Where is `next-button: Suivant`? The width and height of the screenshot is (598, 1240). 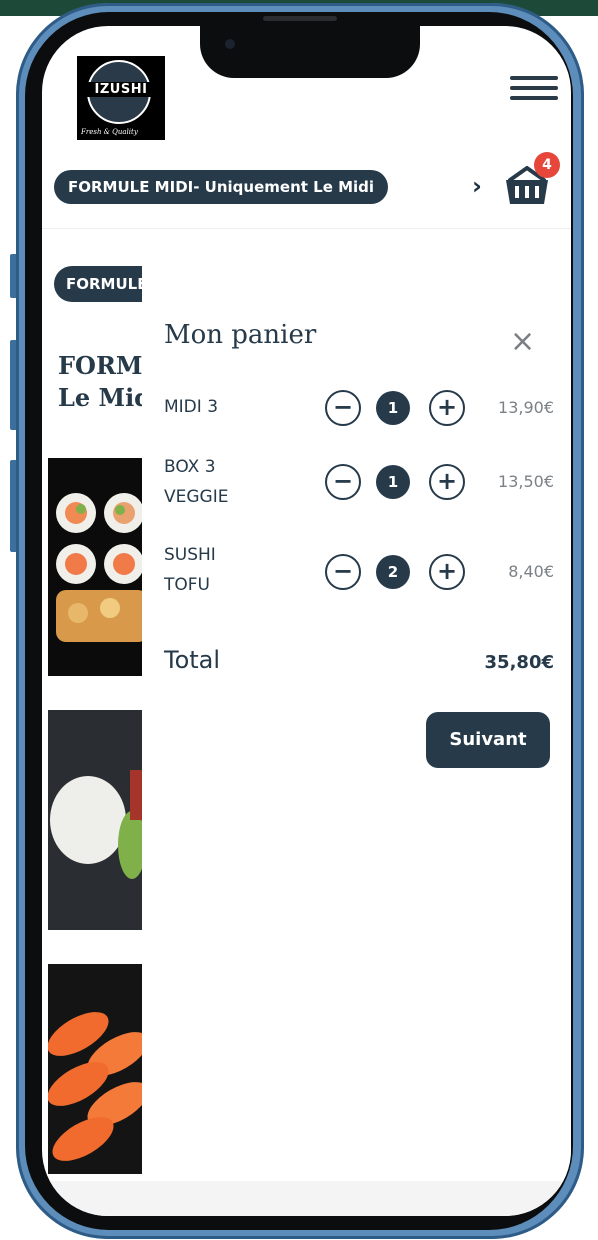 next-button: Suivant is located at coordinates (488, 740).